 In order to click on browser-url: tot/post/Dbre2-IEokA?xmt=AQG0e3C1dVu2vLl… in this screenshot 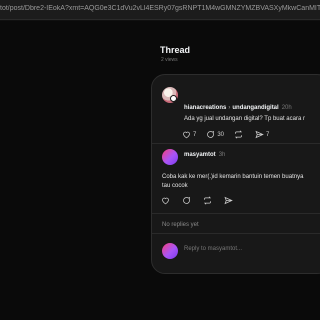, I will do `click(160, 8)`.